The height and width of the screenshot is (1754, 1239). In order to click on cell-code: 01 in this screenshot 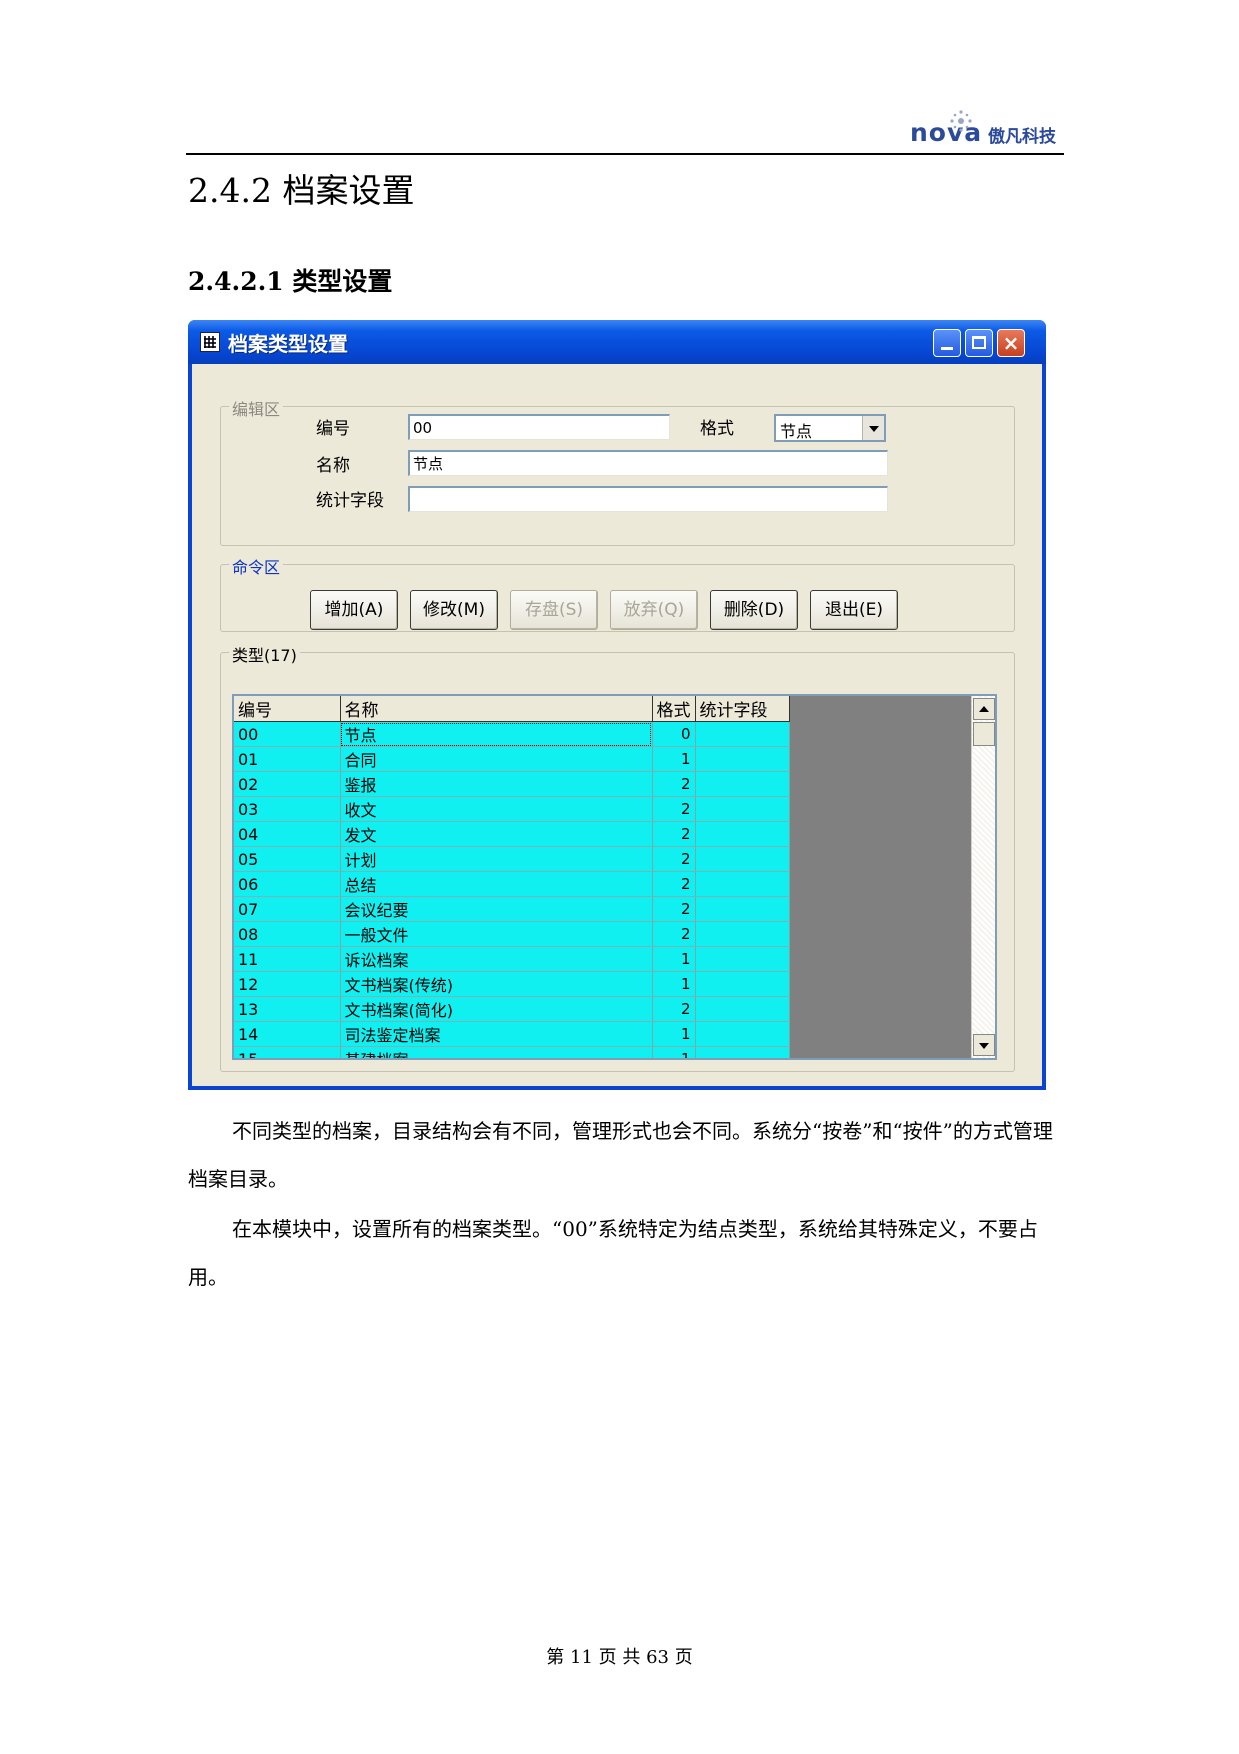, I will do `click(287, 759)`.